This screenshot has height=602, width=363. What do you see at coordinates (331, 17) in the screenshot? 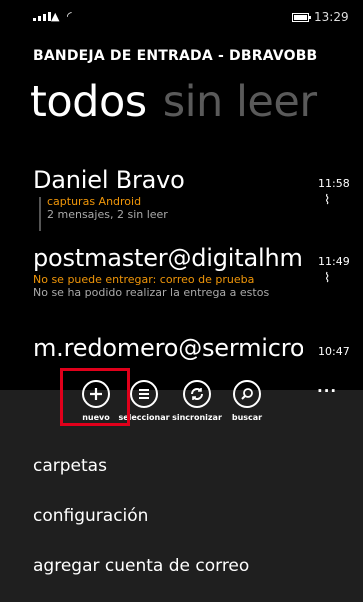
I see `status-time: 13:29` at bounding box center [331, 17].